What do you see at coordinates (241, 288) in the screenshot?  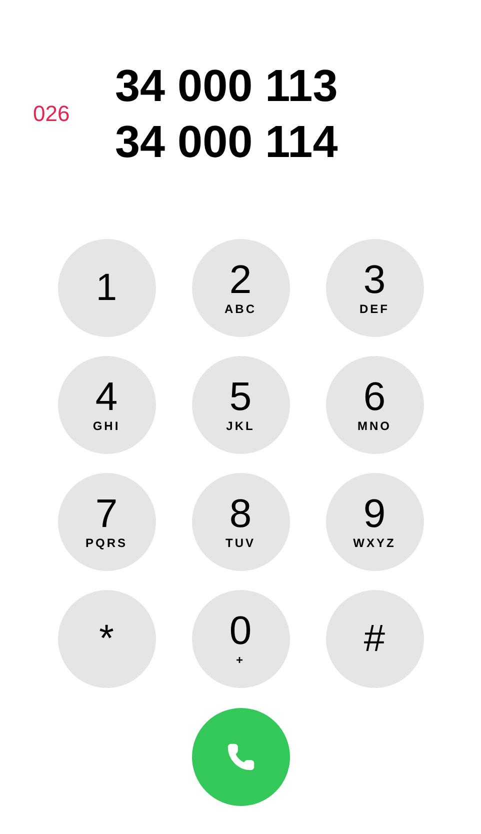 I see `keypad-key: 2 ABC` at bounding box center [241, 288].